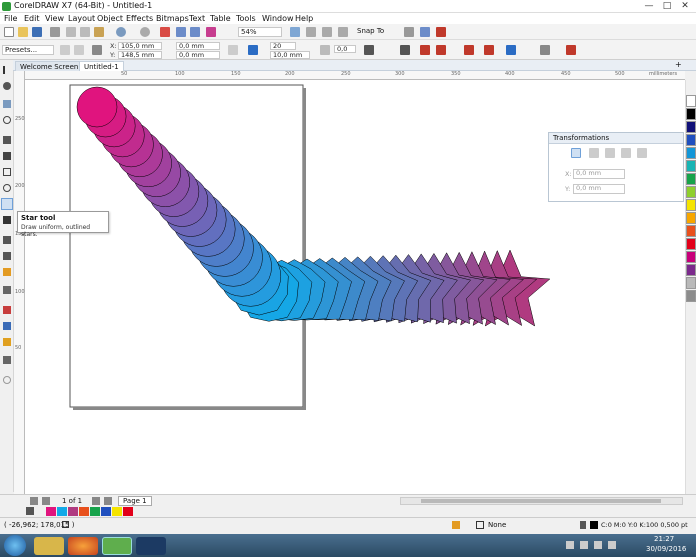 Image resolution: width=696 pixels, height=557 pixels. Describe the element at coordinates (260, 32) in the screenshot. I see `zoom-level-field: 54%` at that location.